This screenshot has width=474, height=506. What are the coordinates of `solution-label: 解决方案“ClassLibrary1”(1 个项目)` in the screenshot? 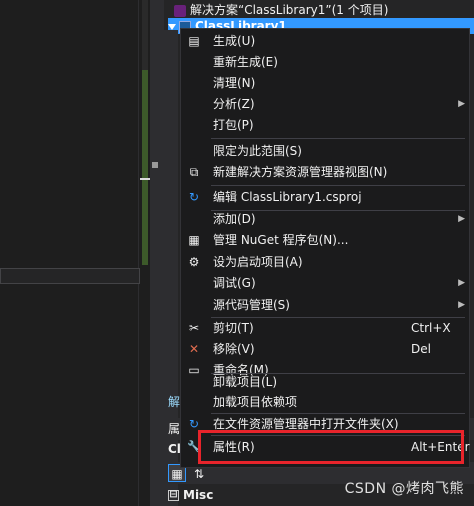 It's located at (289, 10).